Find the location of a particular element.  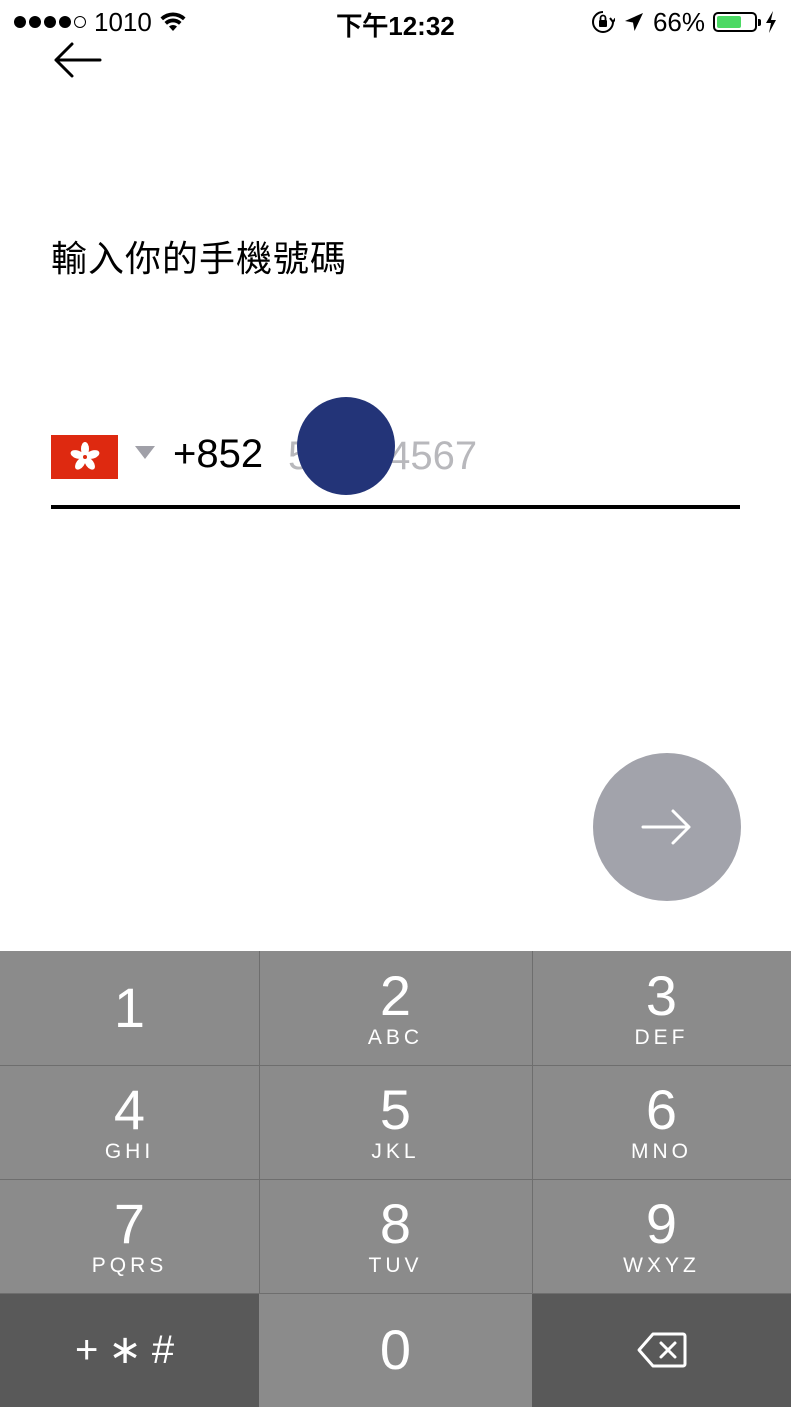

key-digit: 2 is located at coordinates (395, 995).